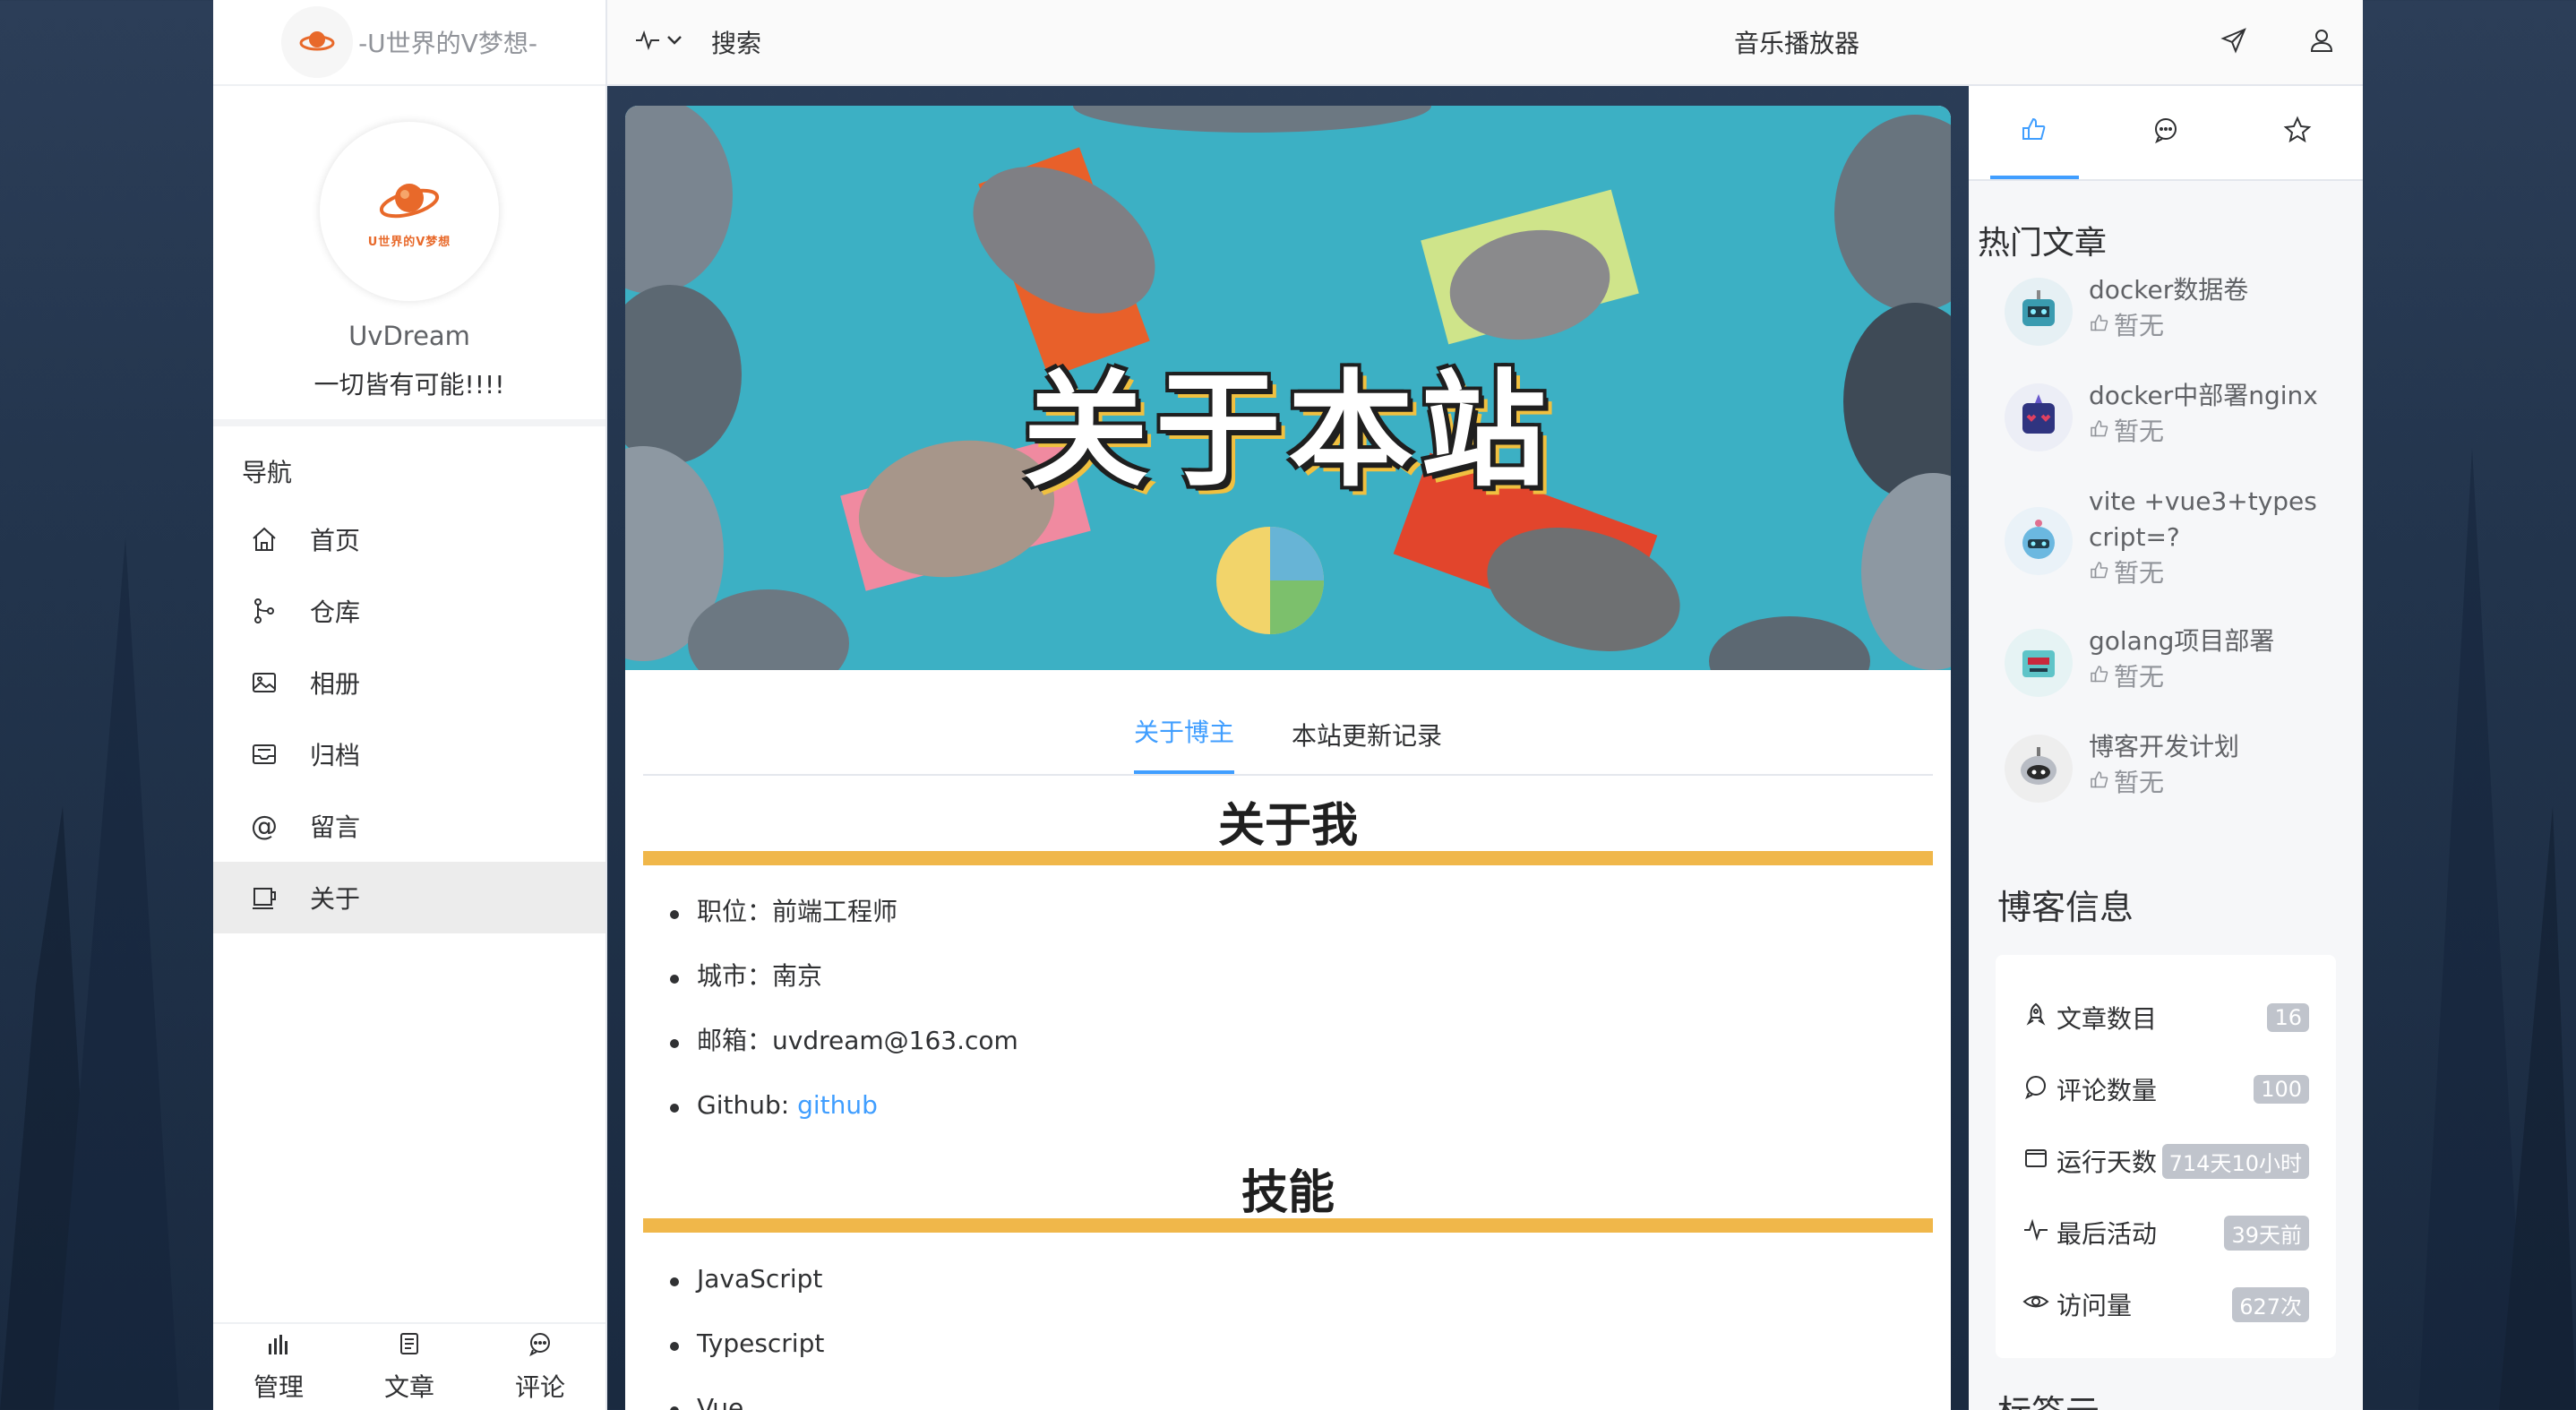 The height and width of the screenshot is (1410, 2576). What do you see at coordinates (1310, 1284) in the screenshot?
I see `list-item: JavaScript` at bounding box center [1310, 1284].